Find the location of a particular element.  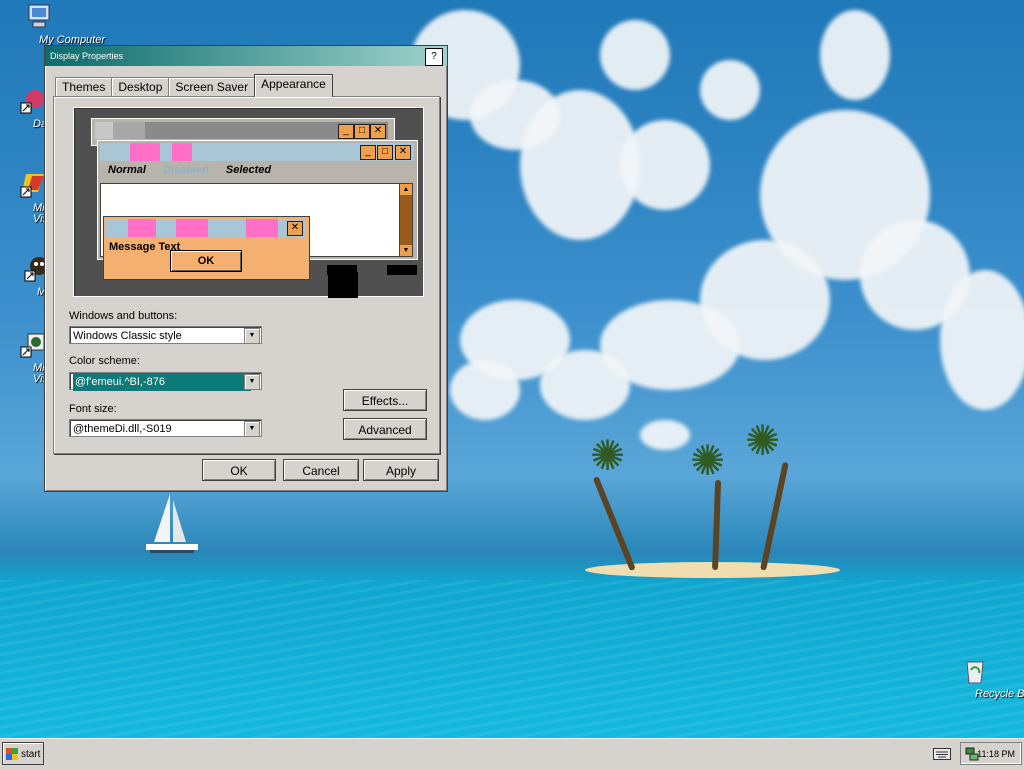

taskbar: start 11:18 PM is located at coordinates (512, 753).